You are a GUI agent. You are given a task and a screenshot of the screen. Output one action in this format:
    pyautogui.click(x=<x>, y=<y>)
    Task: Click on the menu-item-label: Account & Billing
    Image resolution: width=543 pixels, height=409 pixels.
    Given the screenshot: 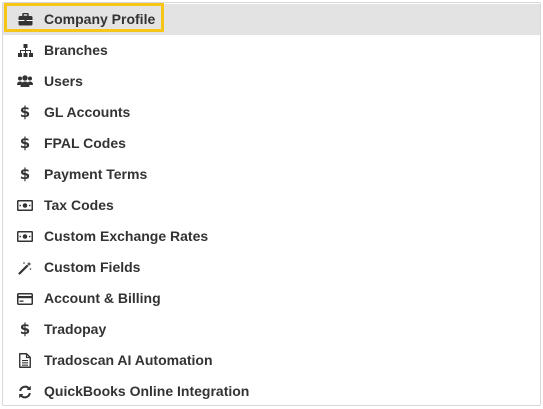 What is the action you would take?
    pyautogui.click(x=102, y=298)
    